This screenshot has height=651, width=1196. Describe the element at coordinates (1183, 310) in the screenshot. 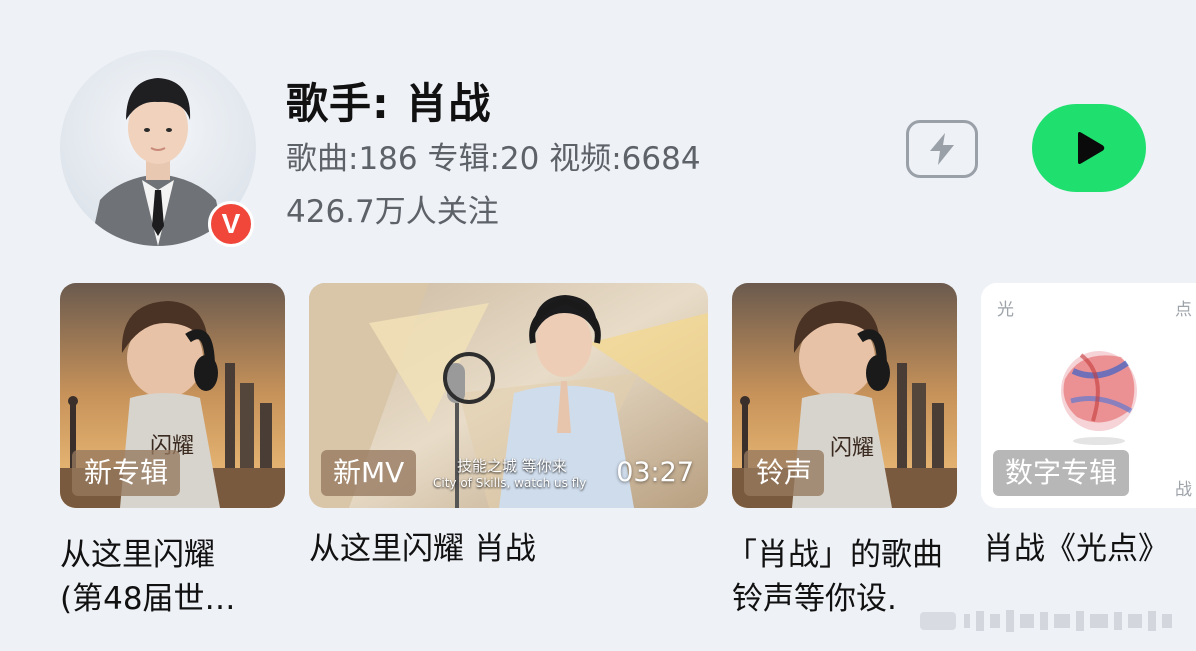

I see `cover-char-top-right: 点` at that location.